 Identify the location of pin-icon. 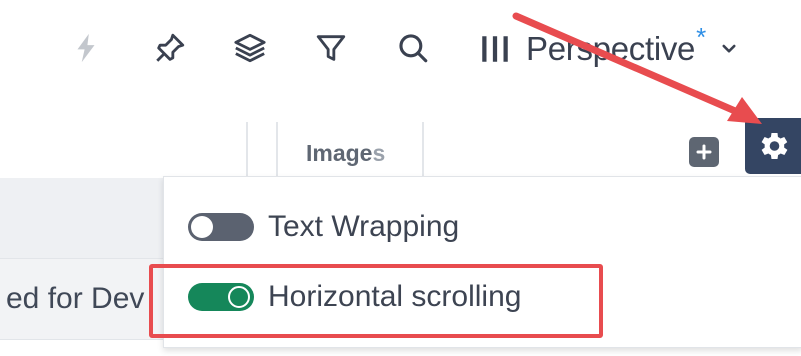
(170, 47).